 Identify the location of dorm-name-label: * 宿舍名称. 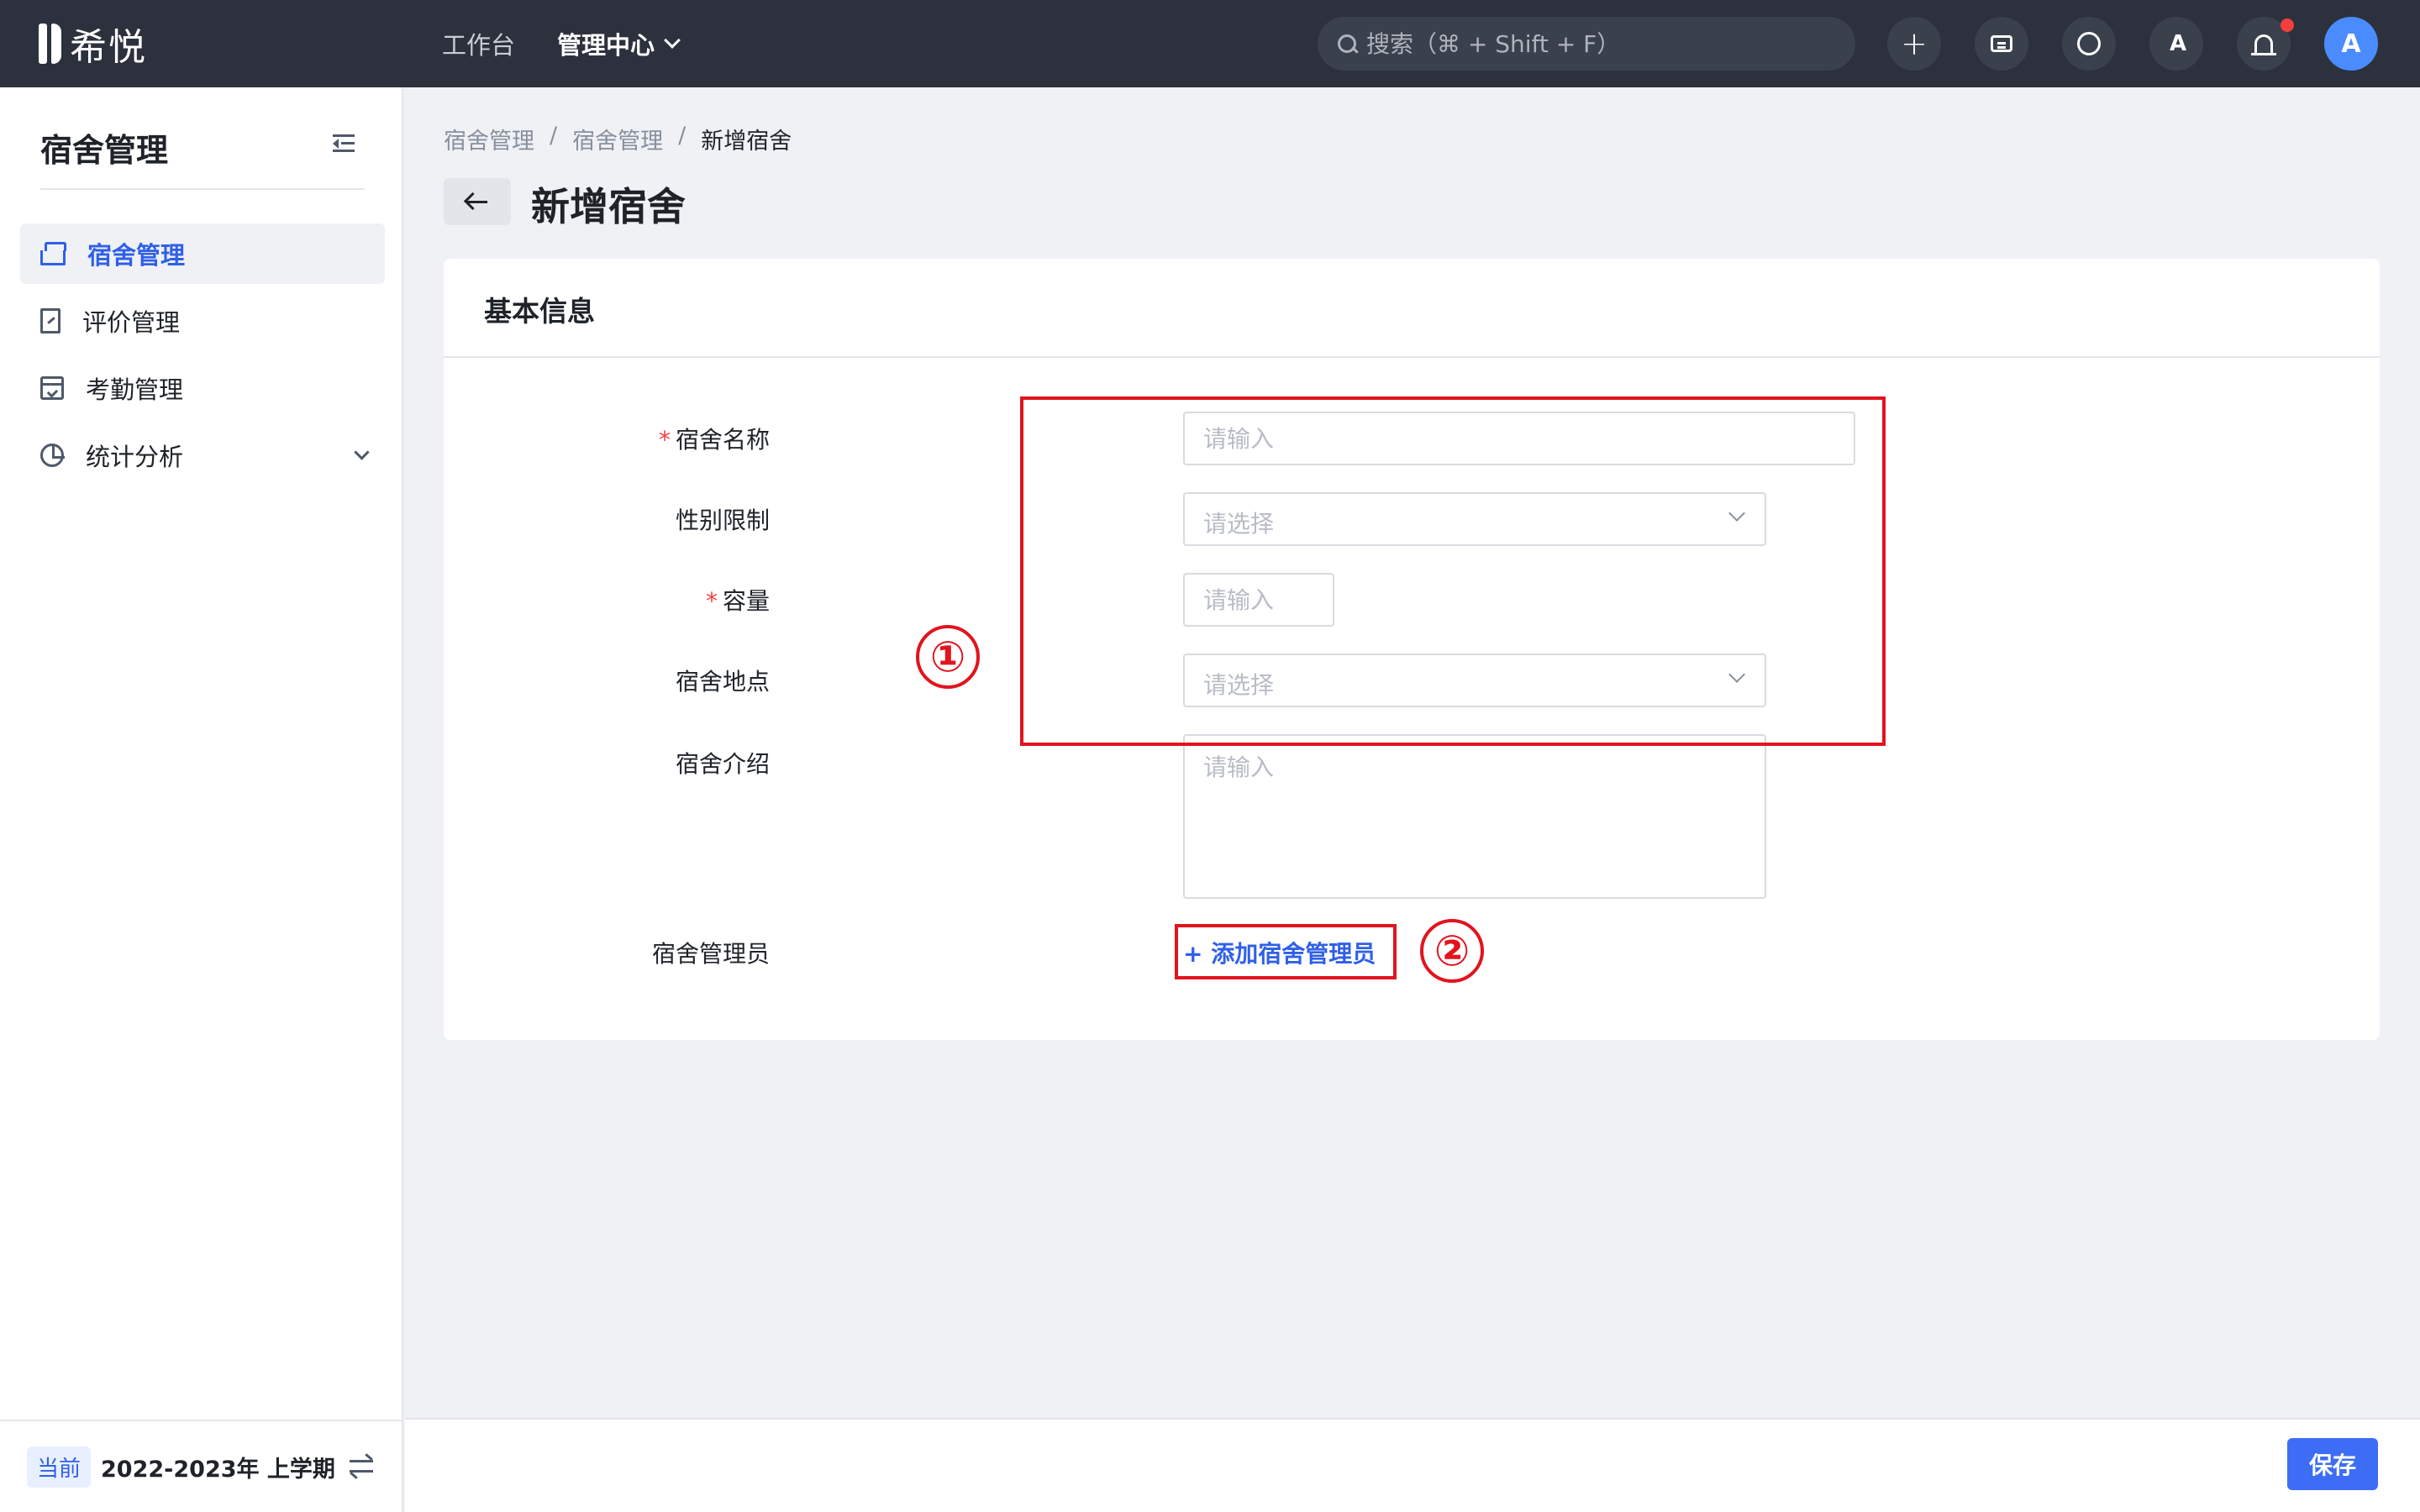
(677, 438).